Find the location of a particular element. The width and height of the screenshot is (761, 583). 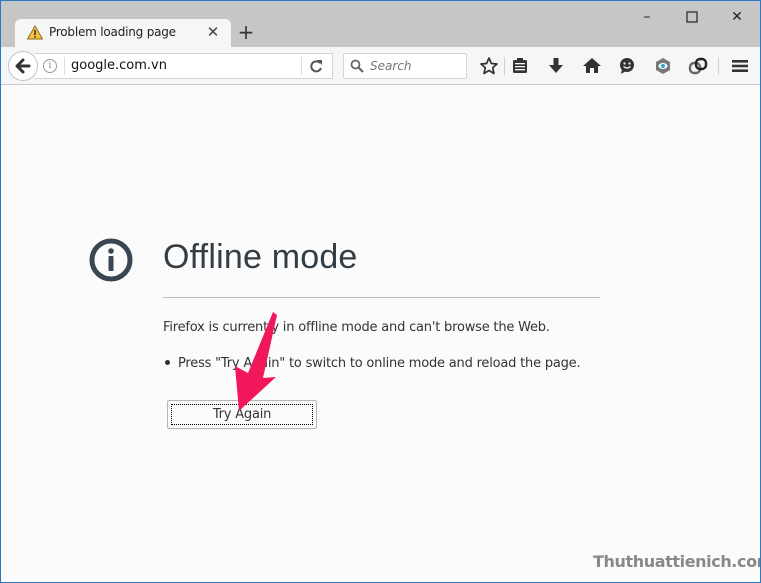

watermark: Thuthuattienich.com is located at coordinates (677, 561).